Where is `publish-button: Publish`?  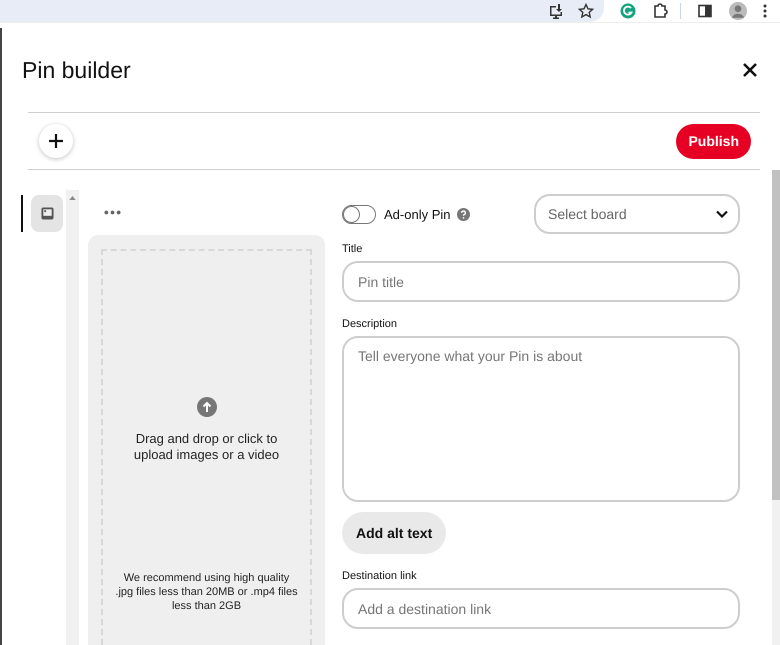
publish-button: Publish is located at coordinates (713, 141).